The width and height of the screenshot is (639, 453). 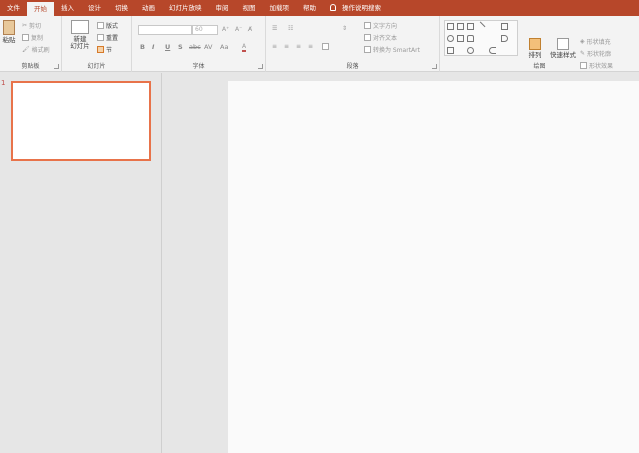 What do you see at coordinates (470, 26) in the screenshot?
I see `image-shape-icon` at bounding box center [470, 26].